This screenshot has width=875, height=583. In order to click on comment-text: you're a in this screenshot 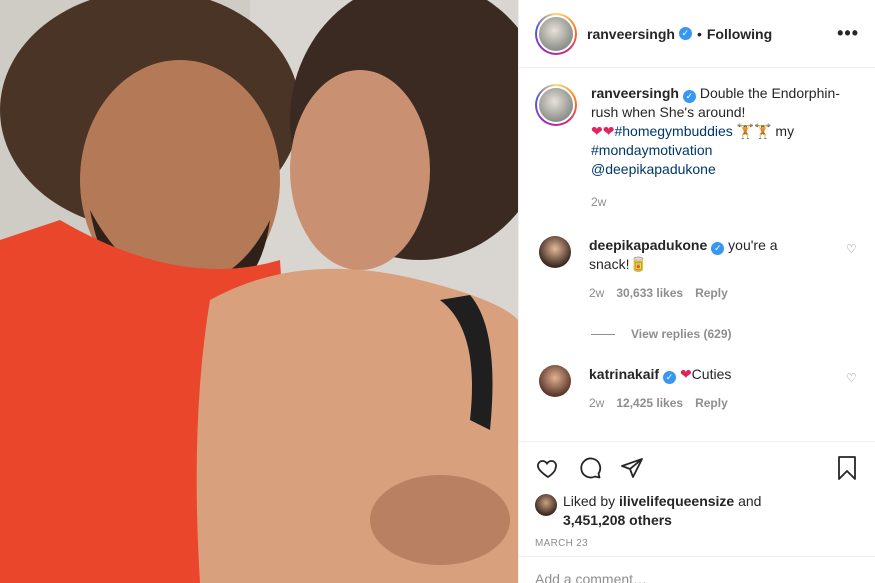, I will do `click(753, 245)`.